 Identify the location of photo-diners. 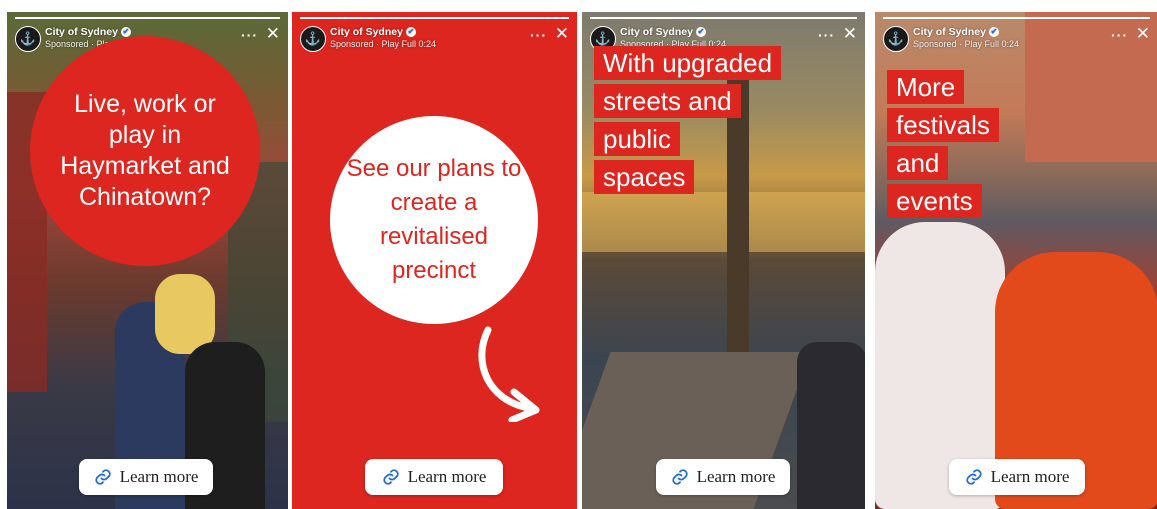
(831, 425).